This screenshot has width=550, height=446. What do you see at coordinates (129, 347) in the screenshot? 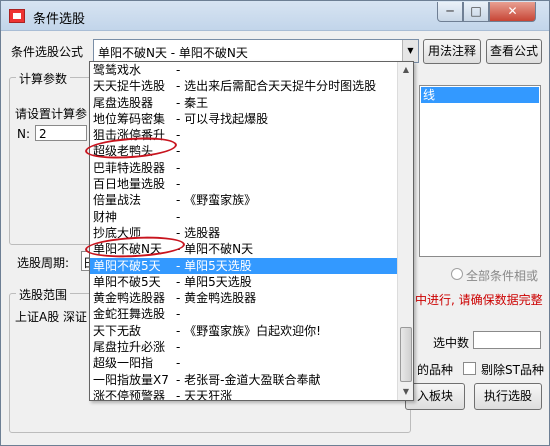
I see `dropdown-item-name: 尾盘拉升必涨` at bounding box center [129, 347].